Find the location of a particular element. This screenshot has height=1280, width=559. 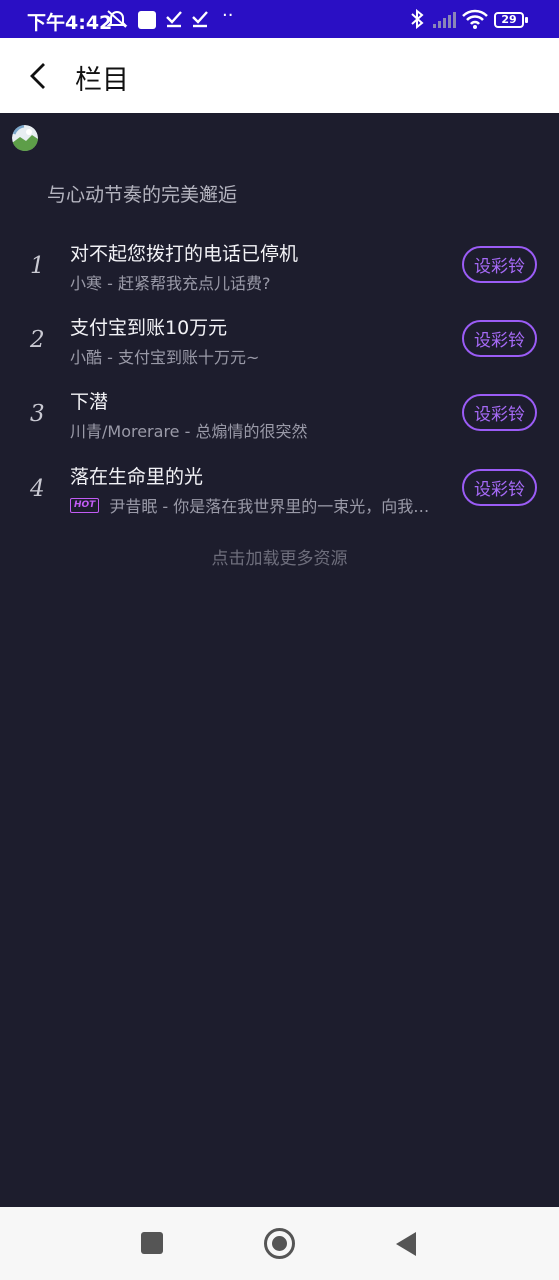

song-title: 下潜 is located at coordinates (89, 402).